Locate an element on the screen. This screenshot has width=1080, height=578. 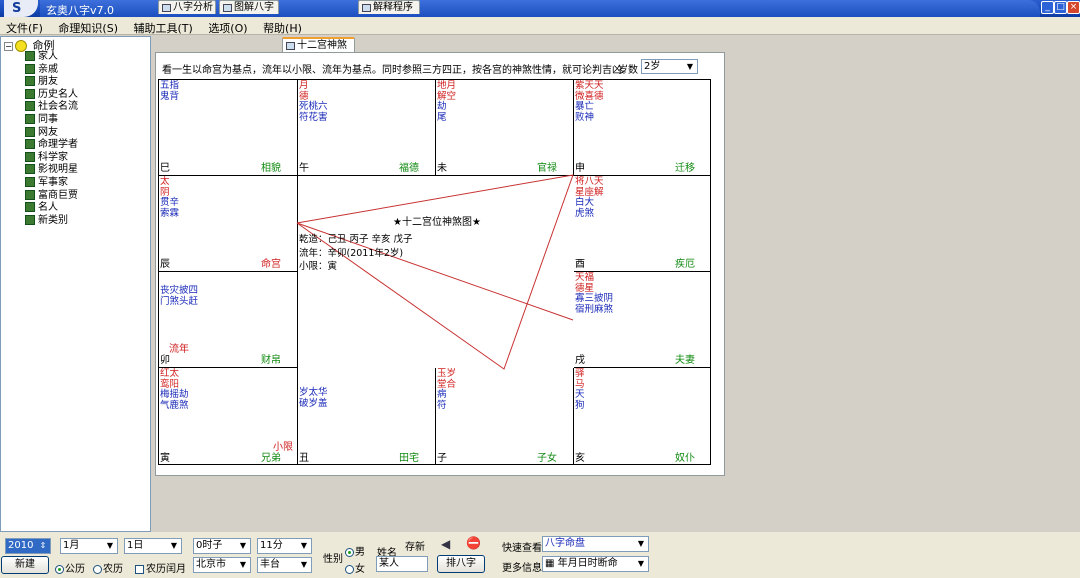
tree-item: 命理学者 is located at coordinates (51, 145).